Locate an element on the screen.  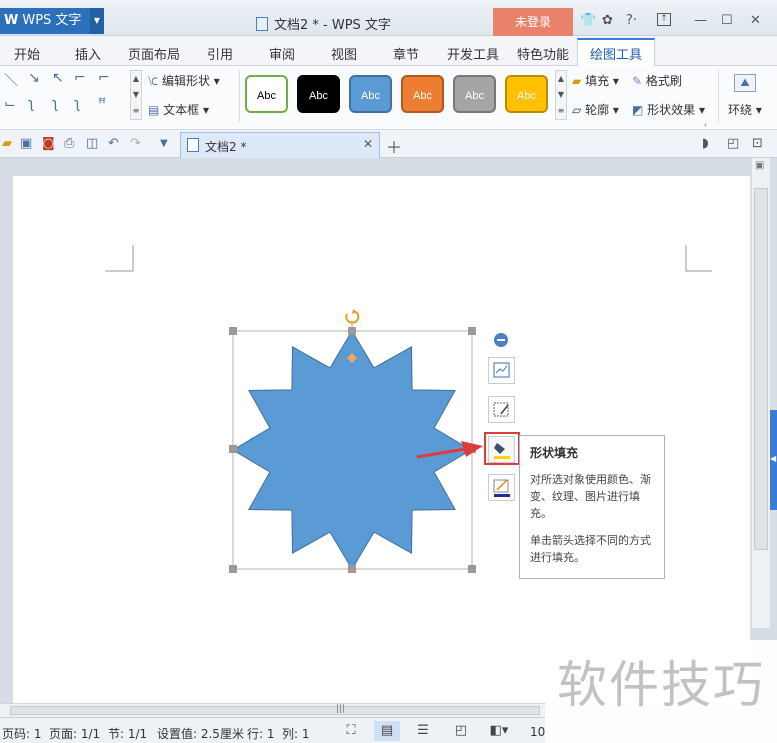
reading-mode-icon: ◧▾ is located at coordinates (499, 731).